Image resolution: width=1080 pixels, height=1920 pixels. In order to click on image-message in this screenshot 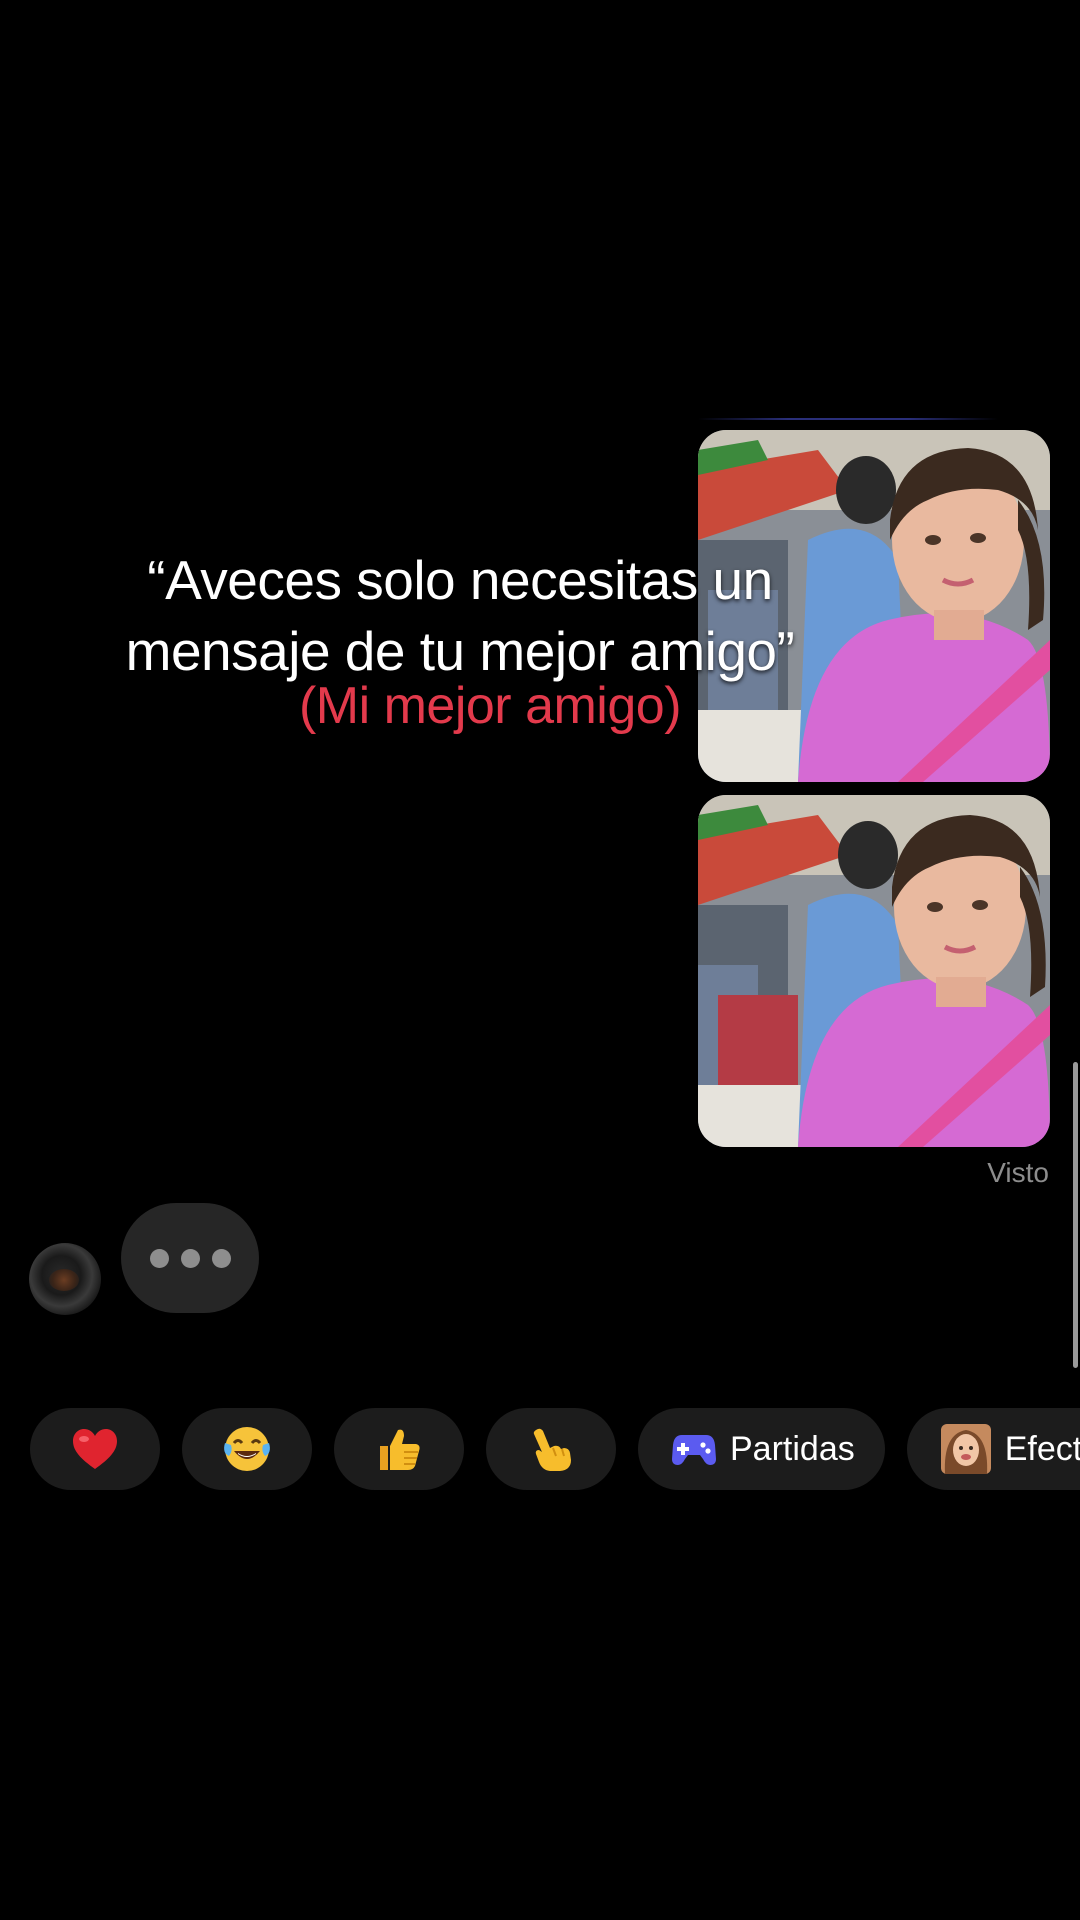, I will do `click(874, 971)`.